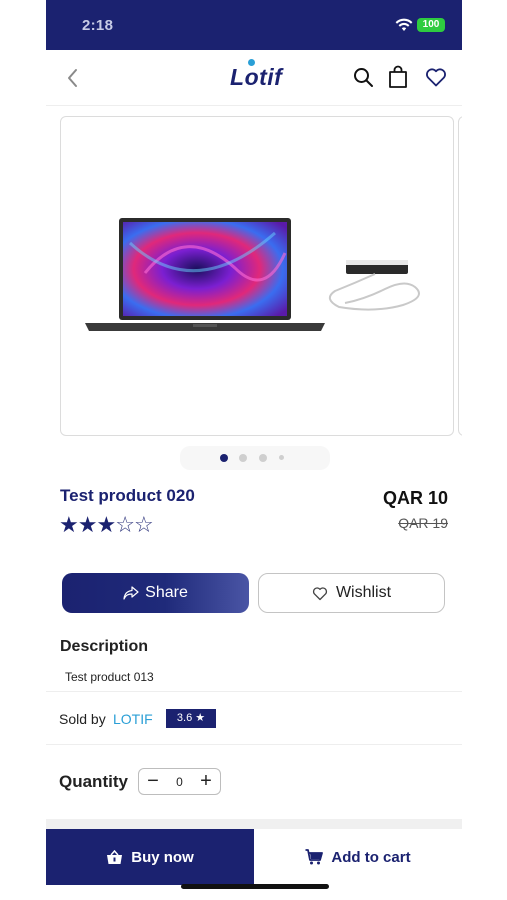 The height and width of the screenshot is (900, 507). Describe the element at coordinates (436, 77) in the screenshot. I see `heart-icon` at that location.